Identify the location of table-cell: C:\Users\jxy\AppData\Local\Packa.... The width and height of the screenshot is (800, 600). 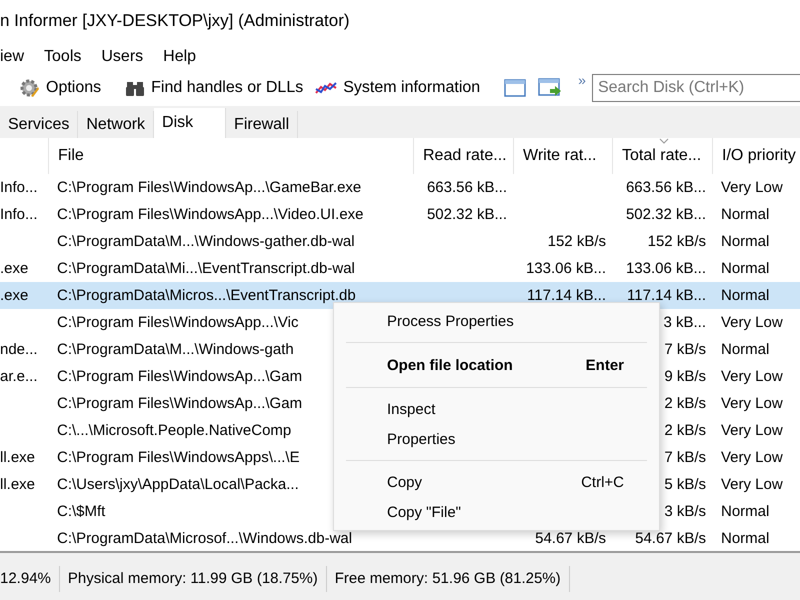
(178, 484).